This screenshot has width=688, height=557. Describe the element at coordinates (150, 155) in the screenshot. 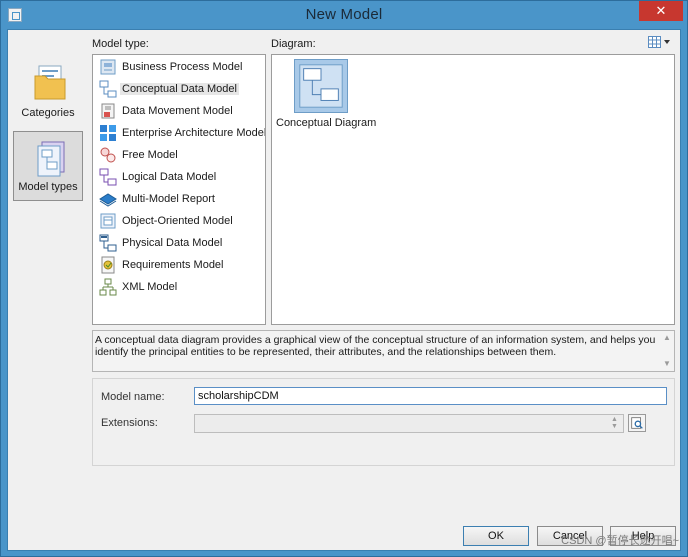

I see `list-item-label: Free Model` at that location.